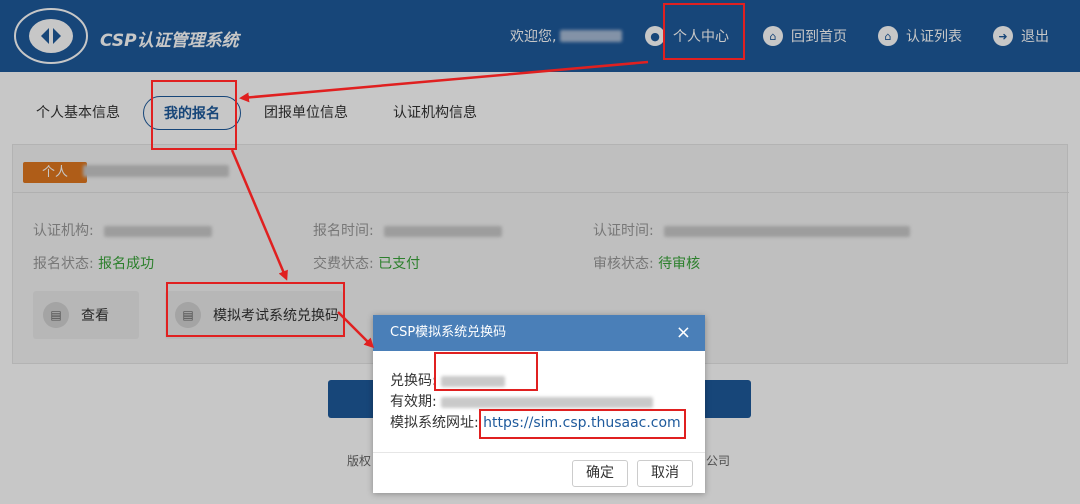 The image size is (1080, 504). What do you see at coordinates (444, 81) in the screenshot?
I see `arrow-to-my-registration` at bounding box center [444, 81].